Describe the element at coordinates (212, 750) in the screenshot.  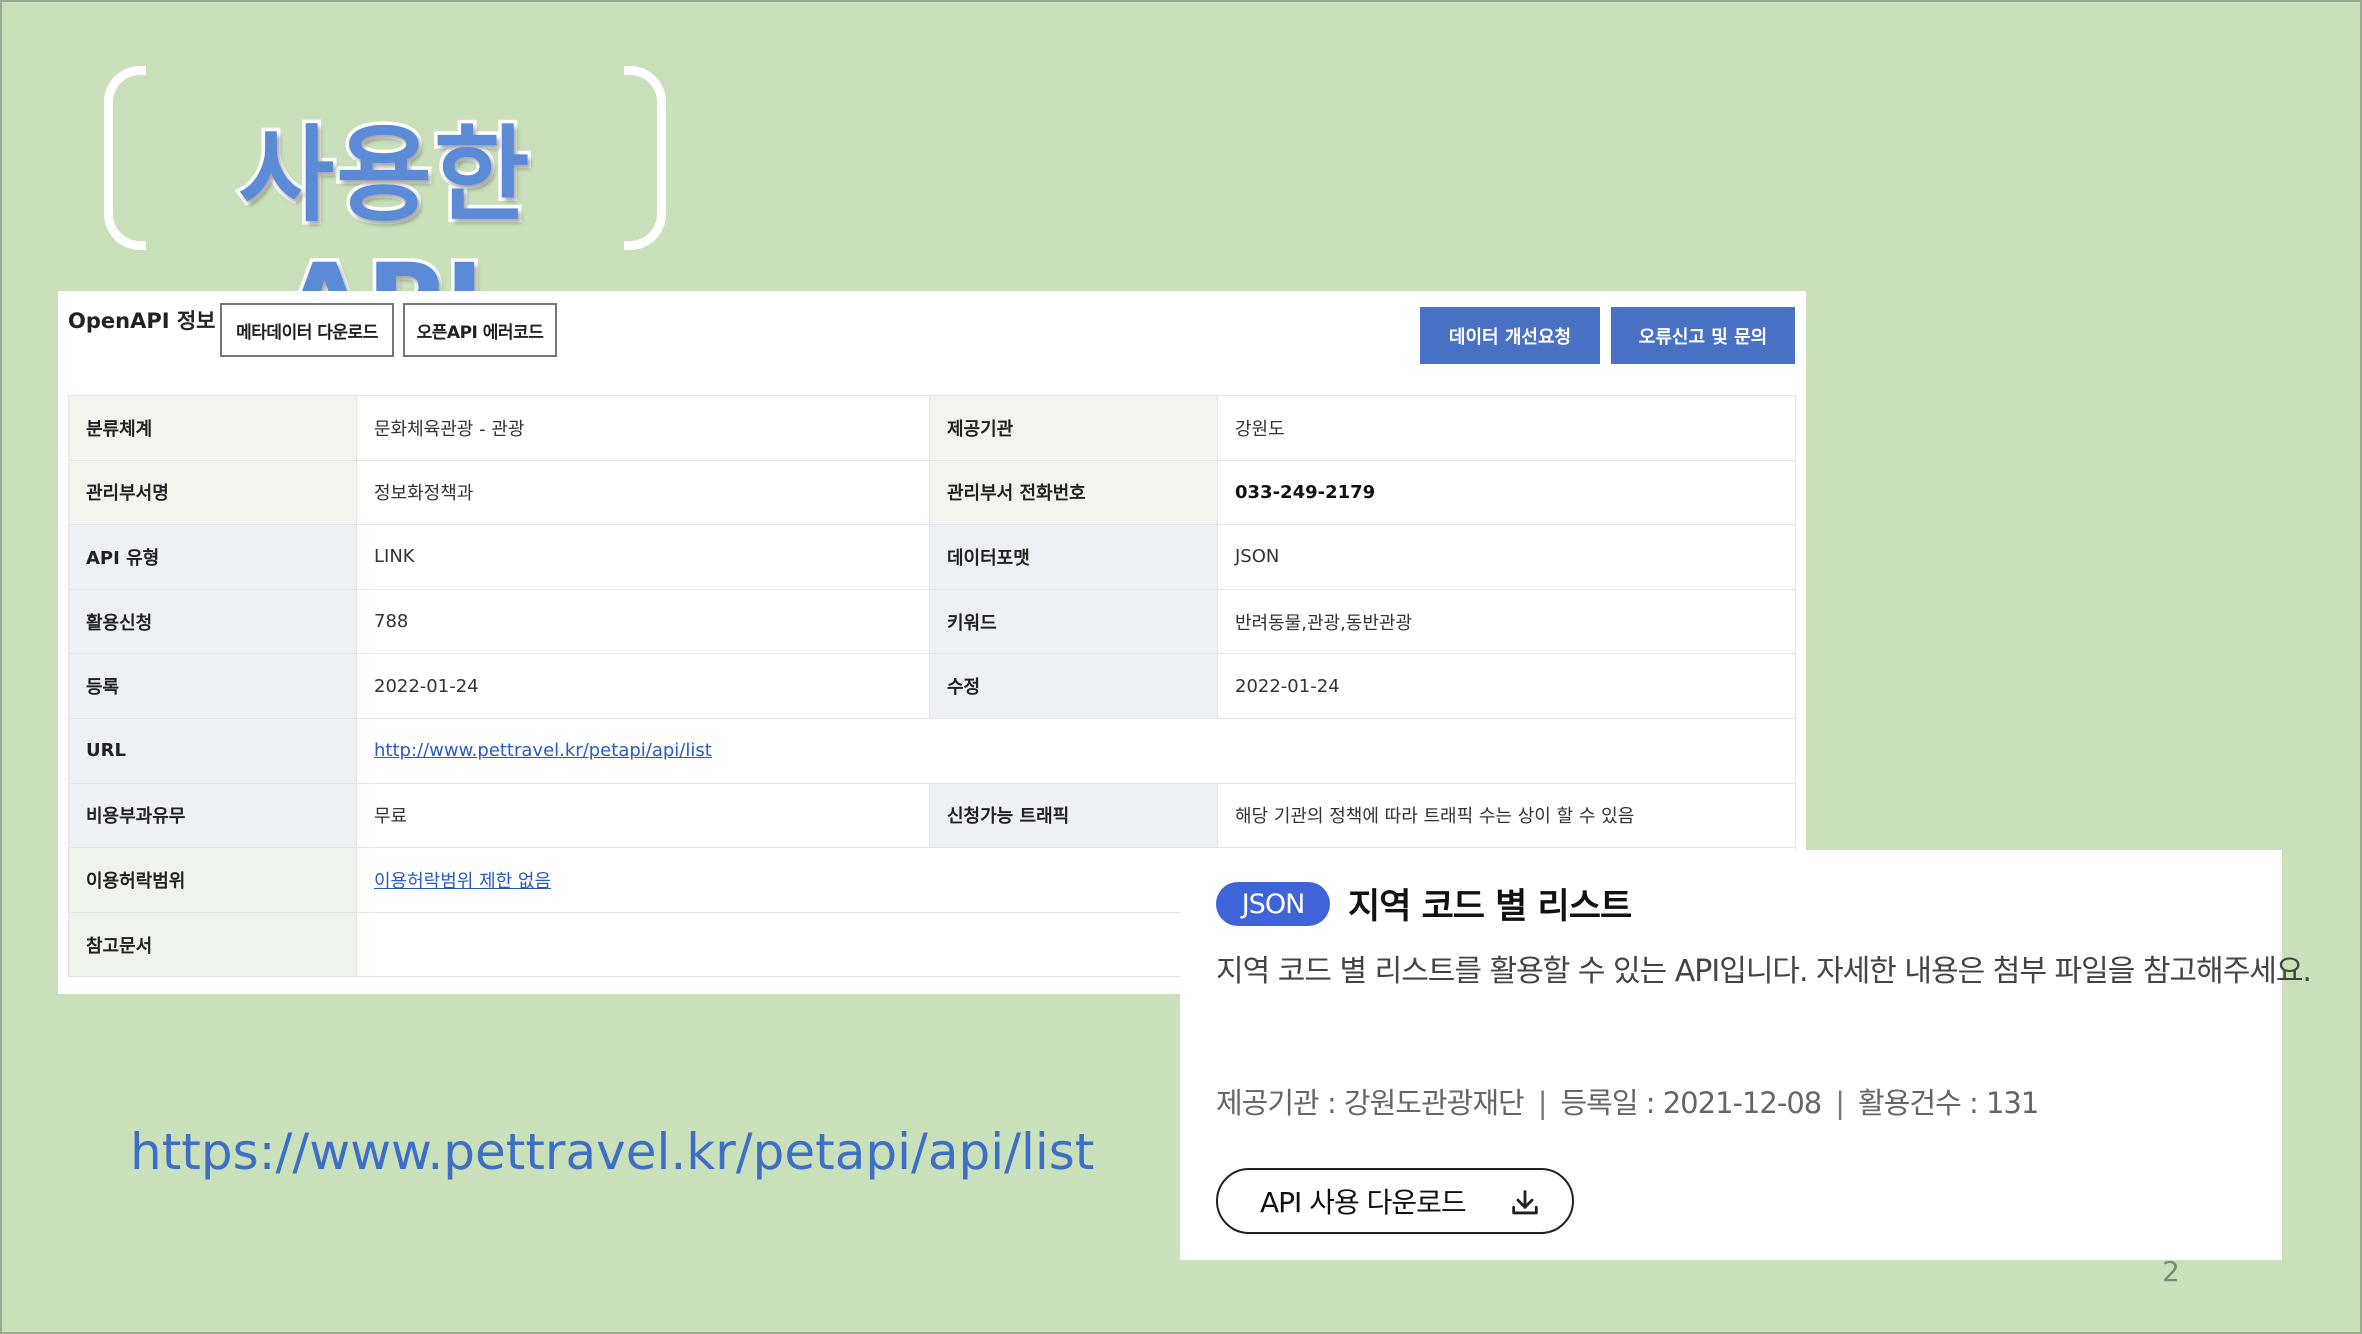
I see `table-key: URL` at that location.